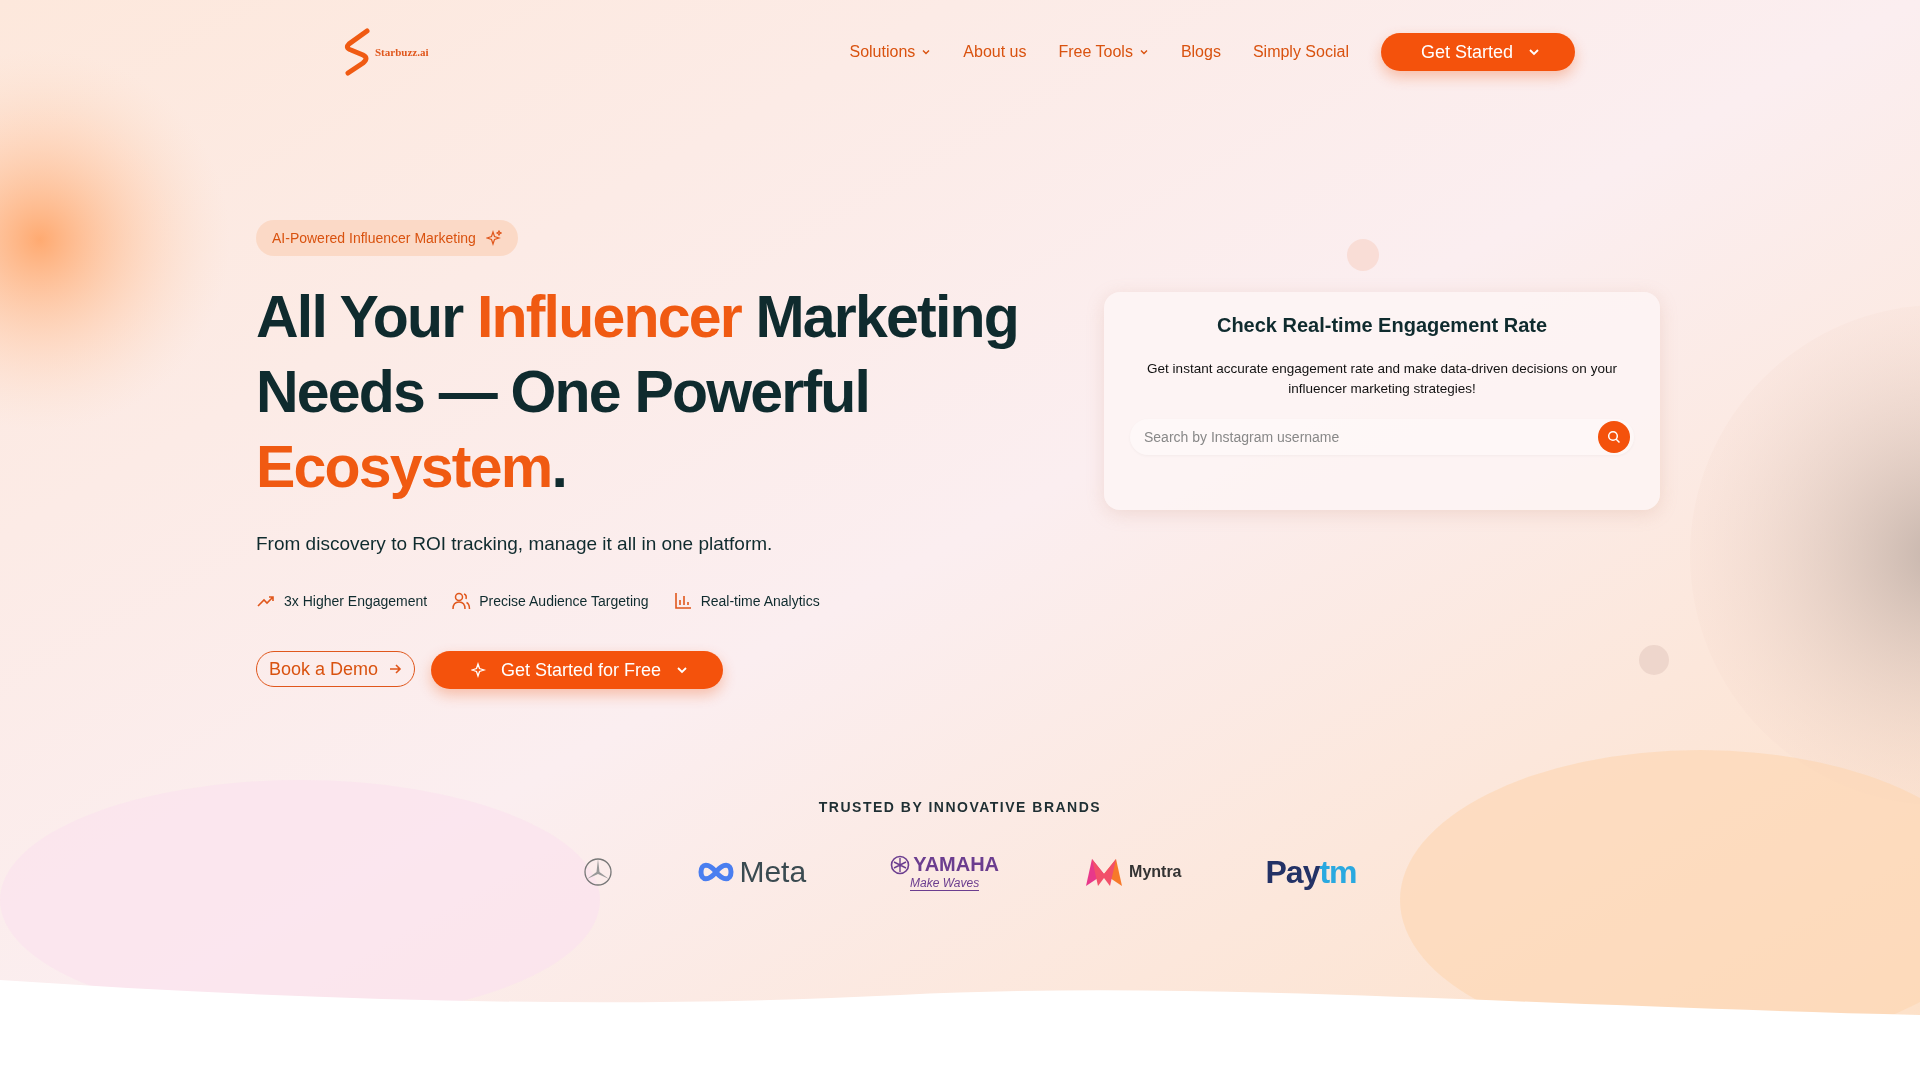  I want to click on brand-tagline: Make Waves, so click(945, 883).